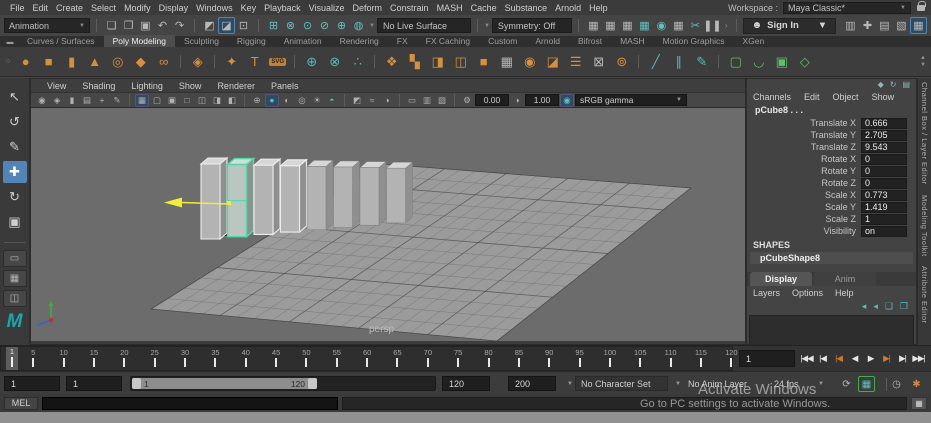 The image size is (931, 423). Describe the element at coordinates (466, 383) in the screenshot. I see `playback-end-field: 120` at that location.